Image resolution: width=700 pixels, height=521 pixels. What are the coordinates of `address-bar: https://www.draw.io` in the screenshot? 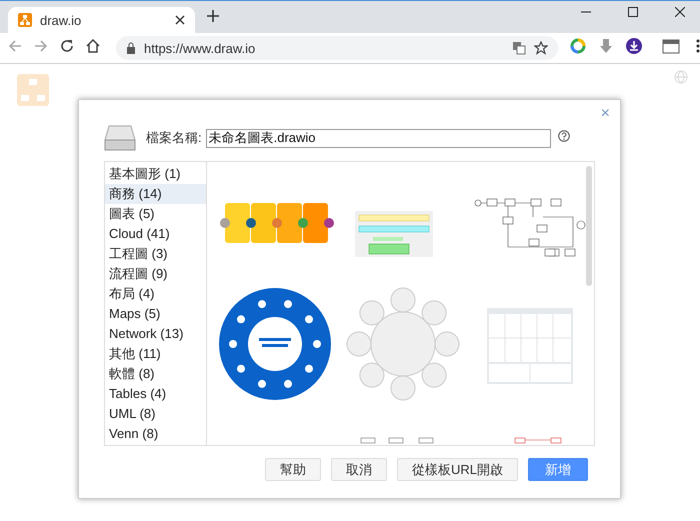 It's located at (337, 48).